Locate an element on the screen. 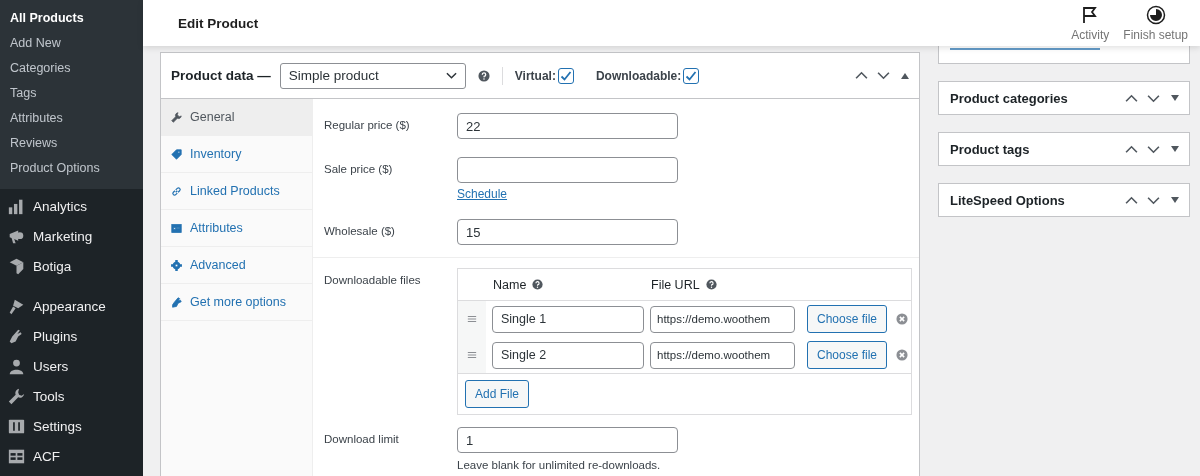 The width and height of the screenshot is (1200, 476). tab: Attributes is located at coordinates (236, 228).